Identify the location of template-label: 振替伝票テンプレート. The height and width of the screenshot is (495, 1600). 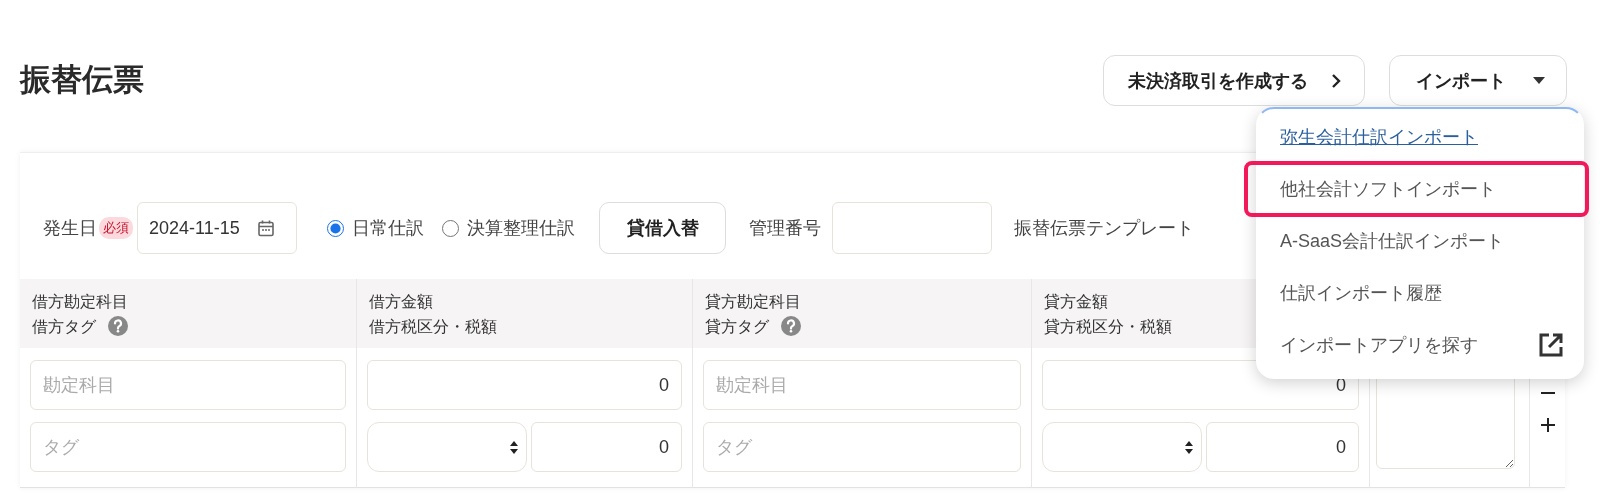
(1104, 228).